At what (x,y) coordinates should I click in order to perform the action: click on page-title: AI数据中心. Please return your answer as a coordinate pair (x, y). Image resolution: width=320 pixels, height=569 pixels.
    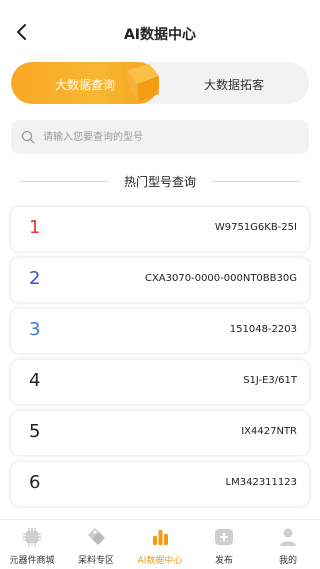
    Looking at the image, I should click on (160, 35).